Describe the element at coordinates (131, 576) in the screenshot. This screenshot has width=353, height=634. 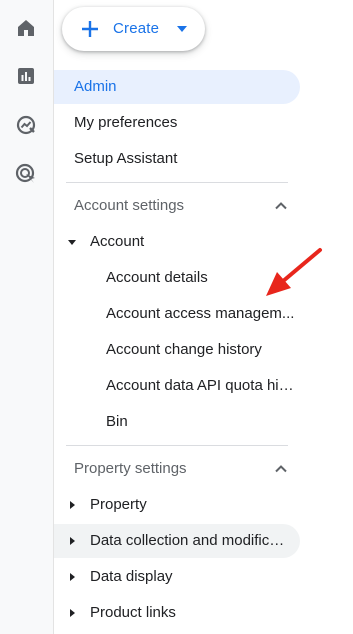
I see `nav-label: Data display` at that location.